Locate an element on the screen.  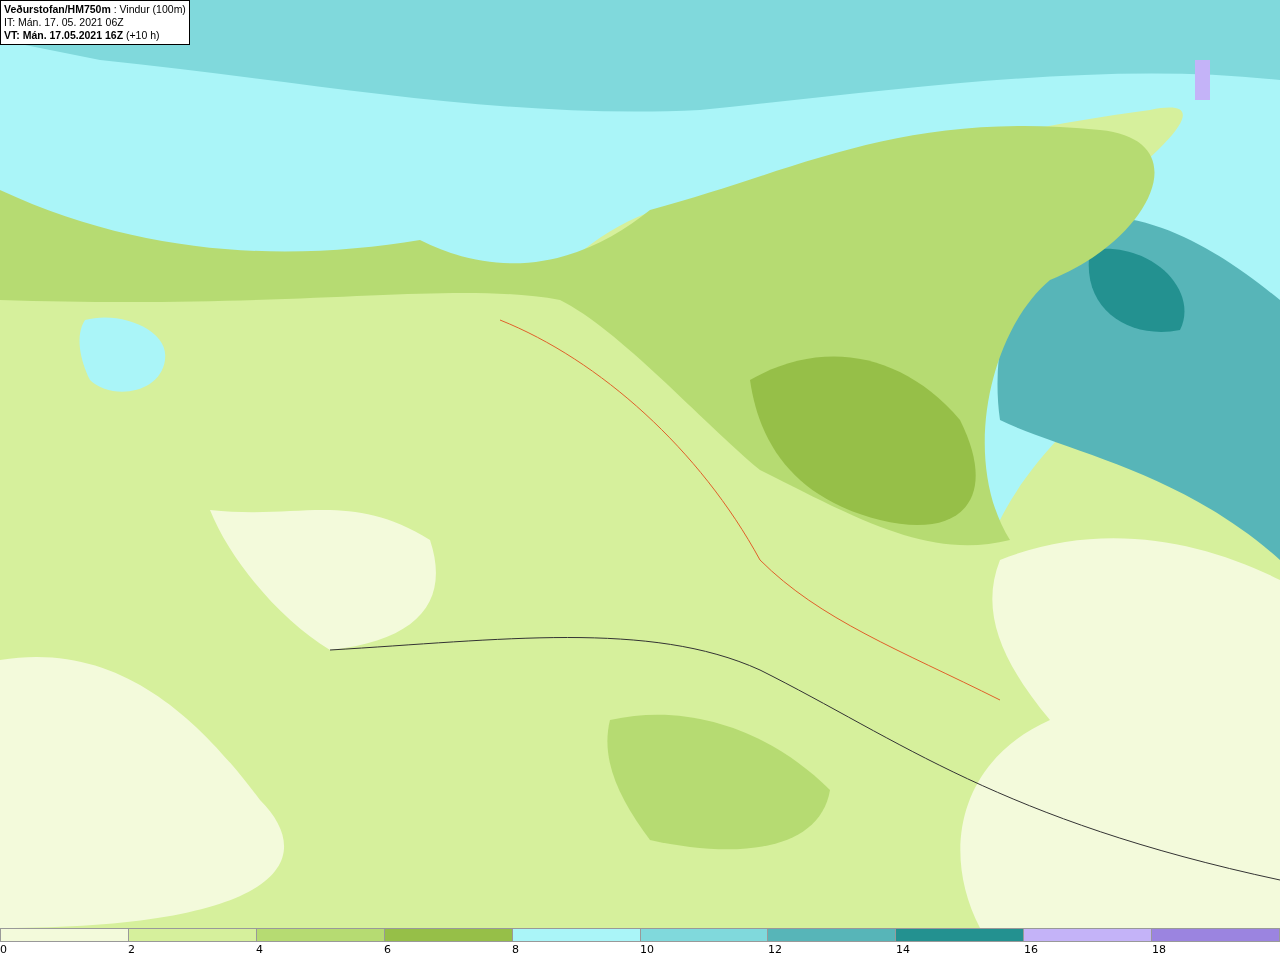
legend-label: 8 is located at coordinates (515, 950).